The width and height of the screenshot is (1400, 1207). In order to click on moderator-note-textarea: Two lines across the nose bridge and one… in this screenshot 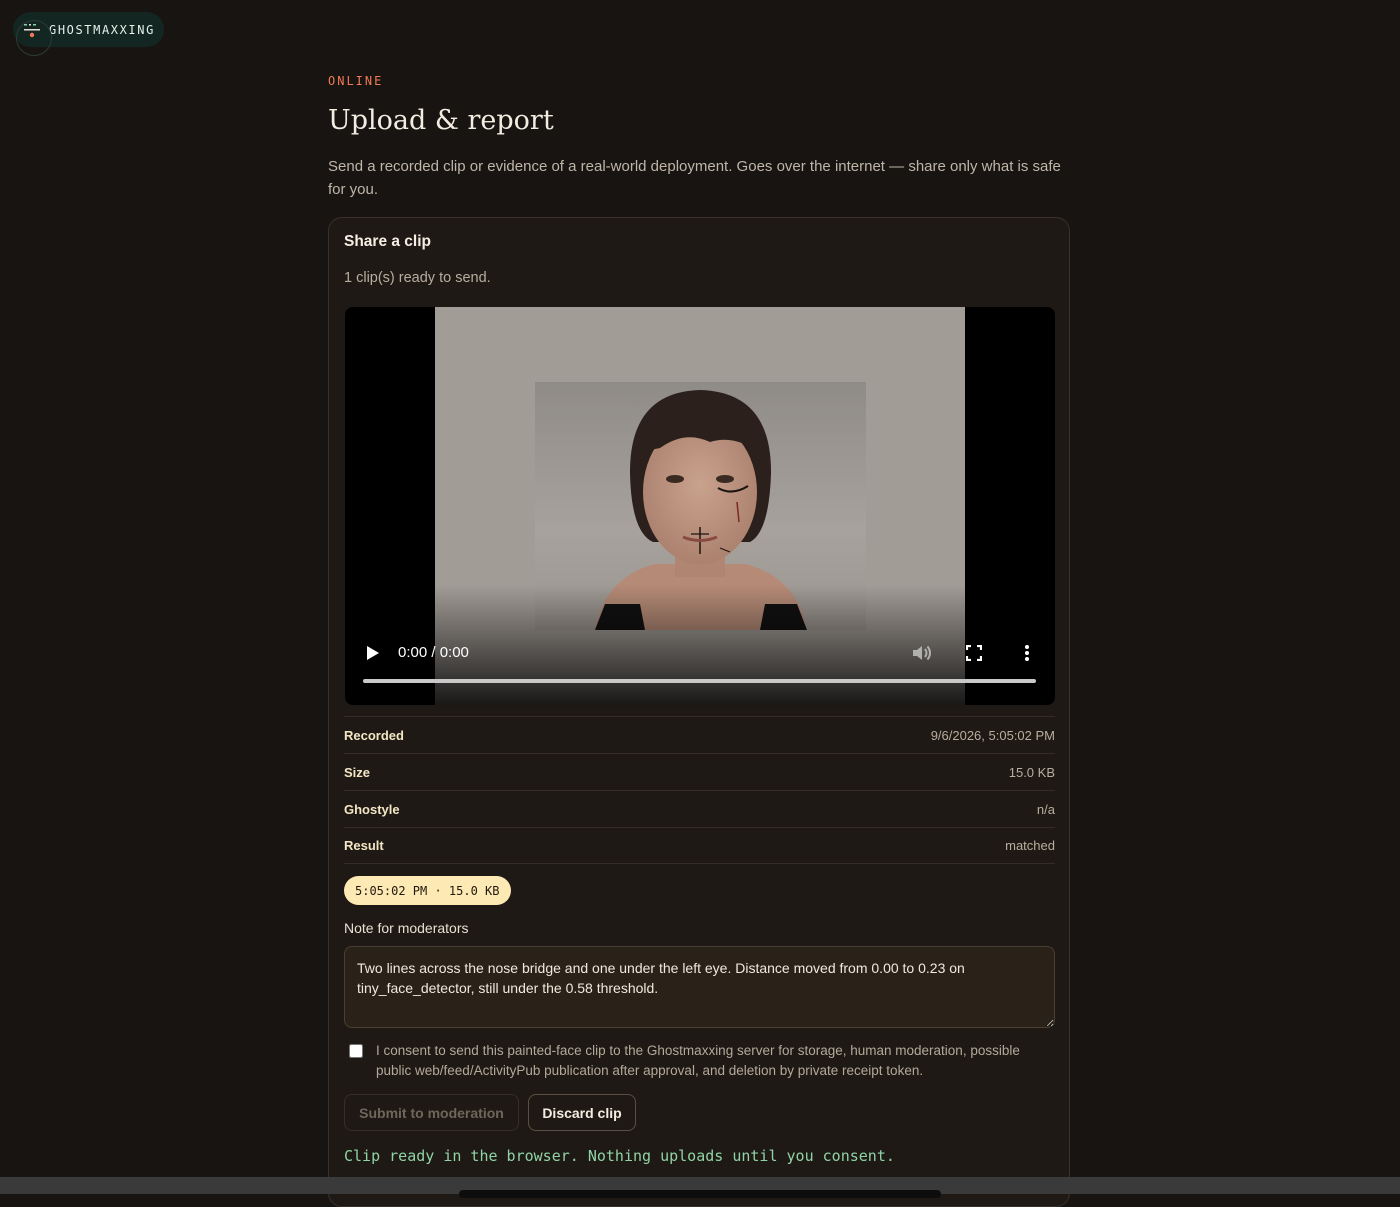, I will do `click(699, 987)`.